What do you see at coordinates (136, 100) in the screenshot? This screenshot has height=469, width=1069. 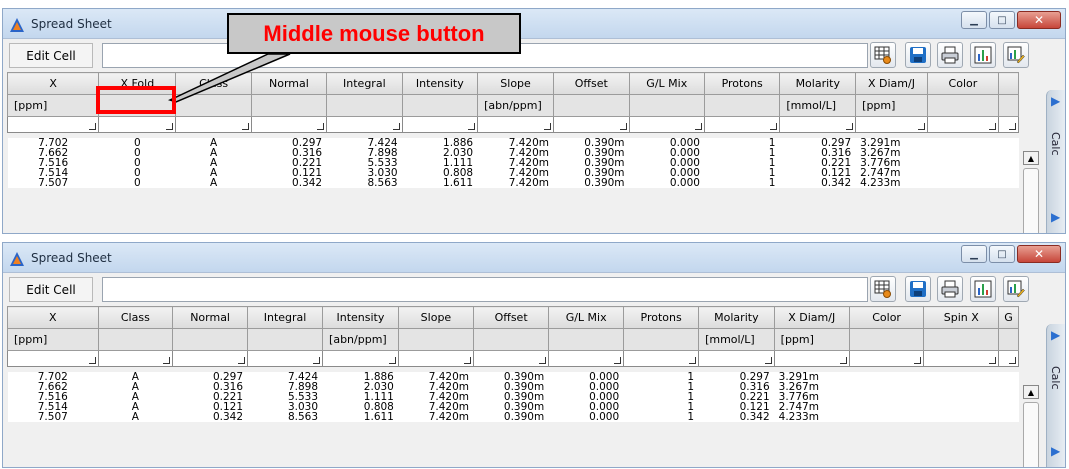 I see `x-fold-highlight` at bounding box center [136, 100].